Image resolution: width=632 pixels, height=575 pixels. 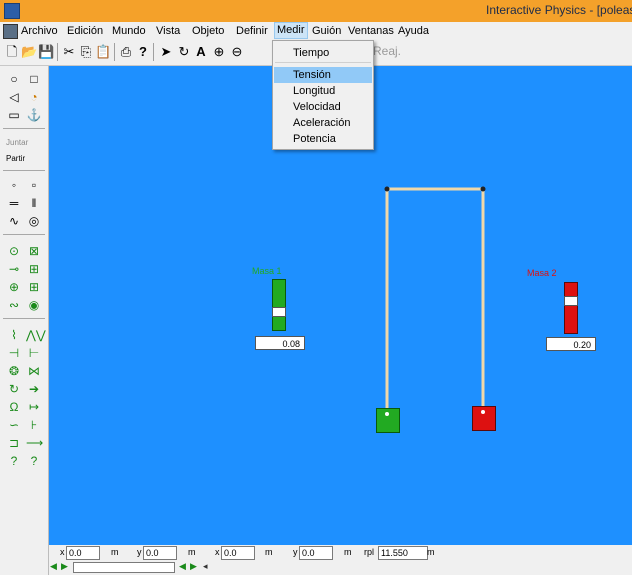 What do you see at coordinates (14, 185) in the screenshot?
I see `point-element-icon: ◦` at bounding box center [14, 185].